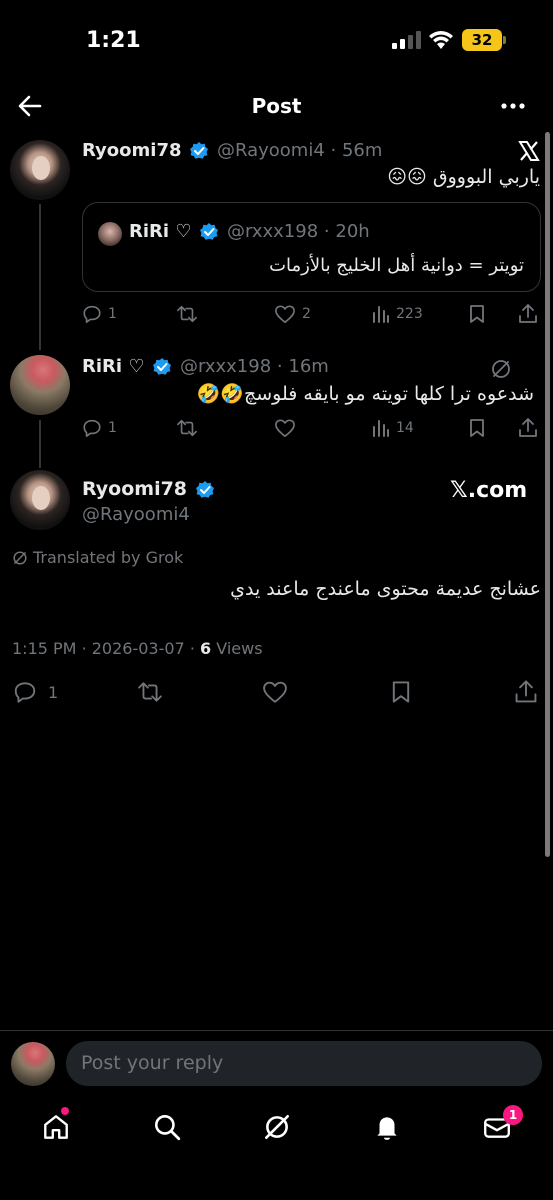  I want to click on timestamp: 20h, so click(352, 231).